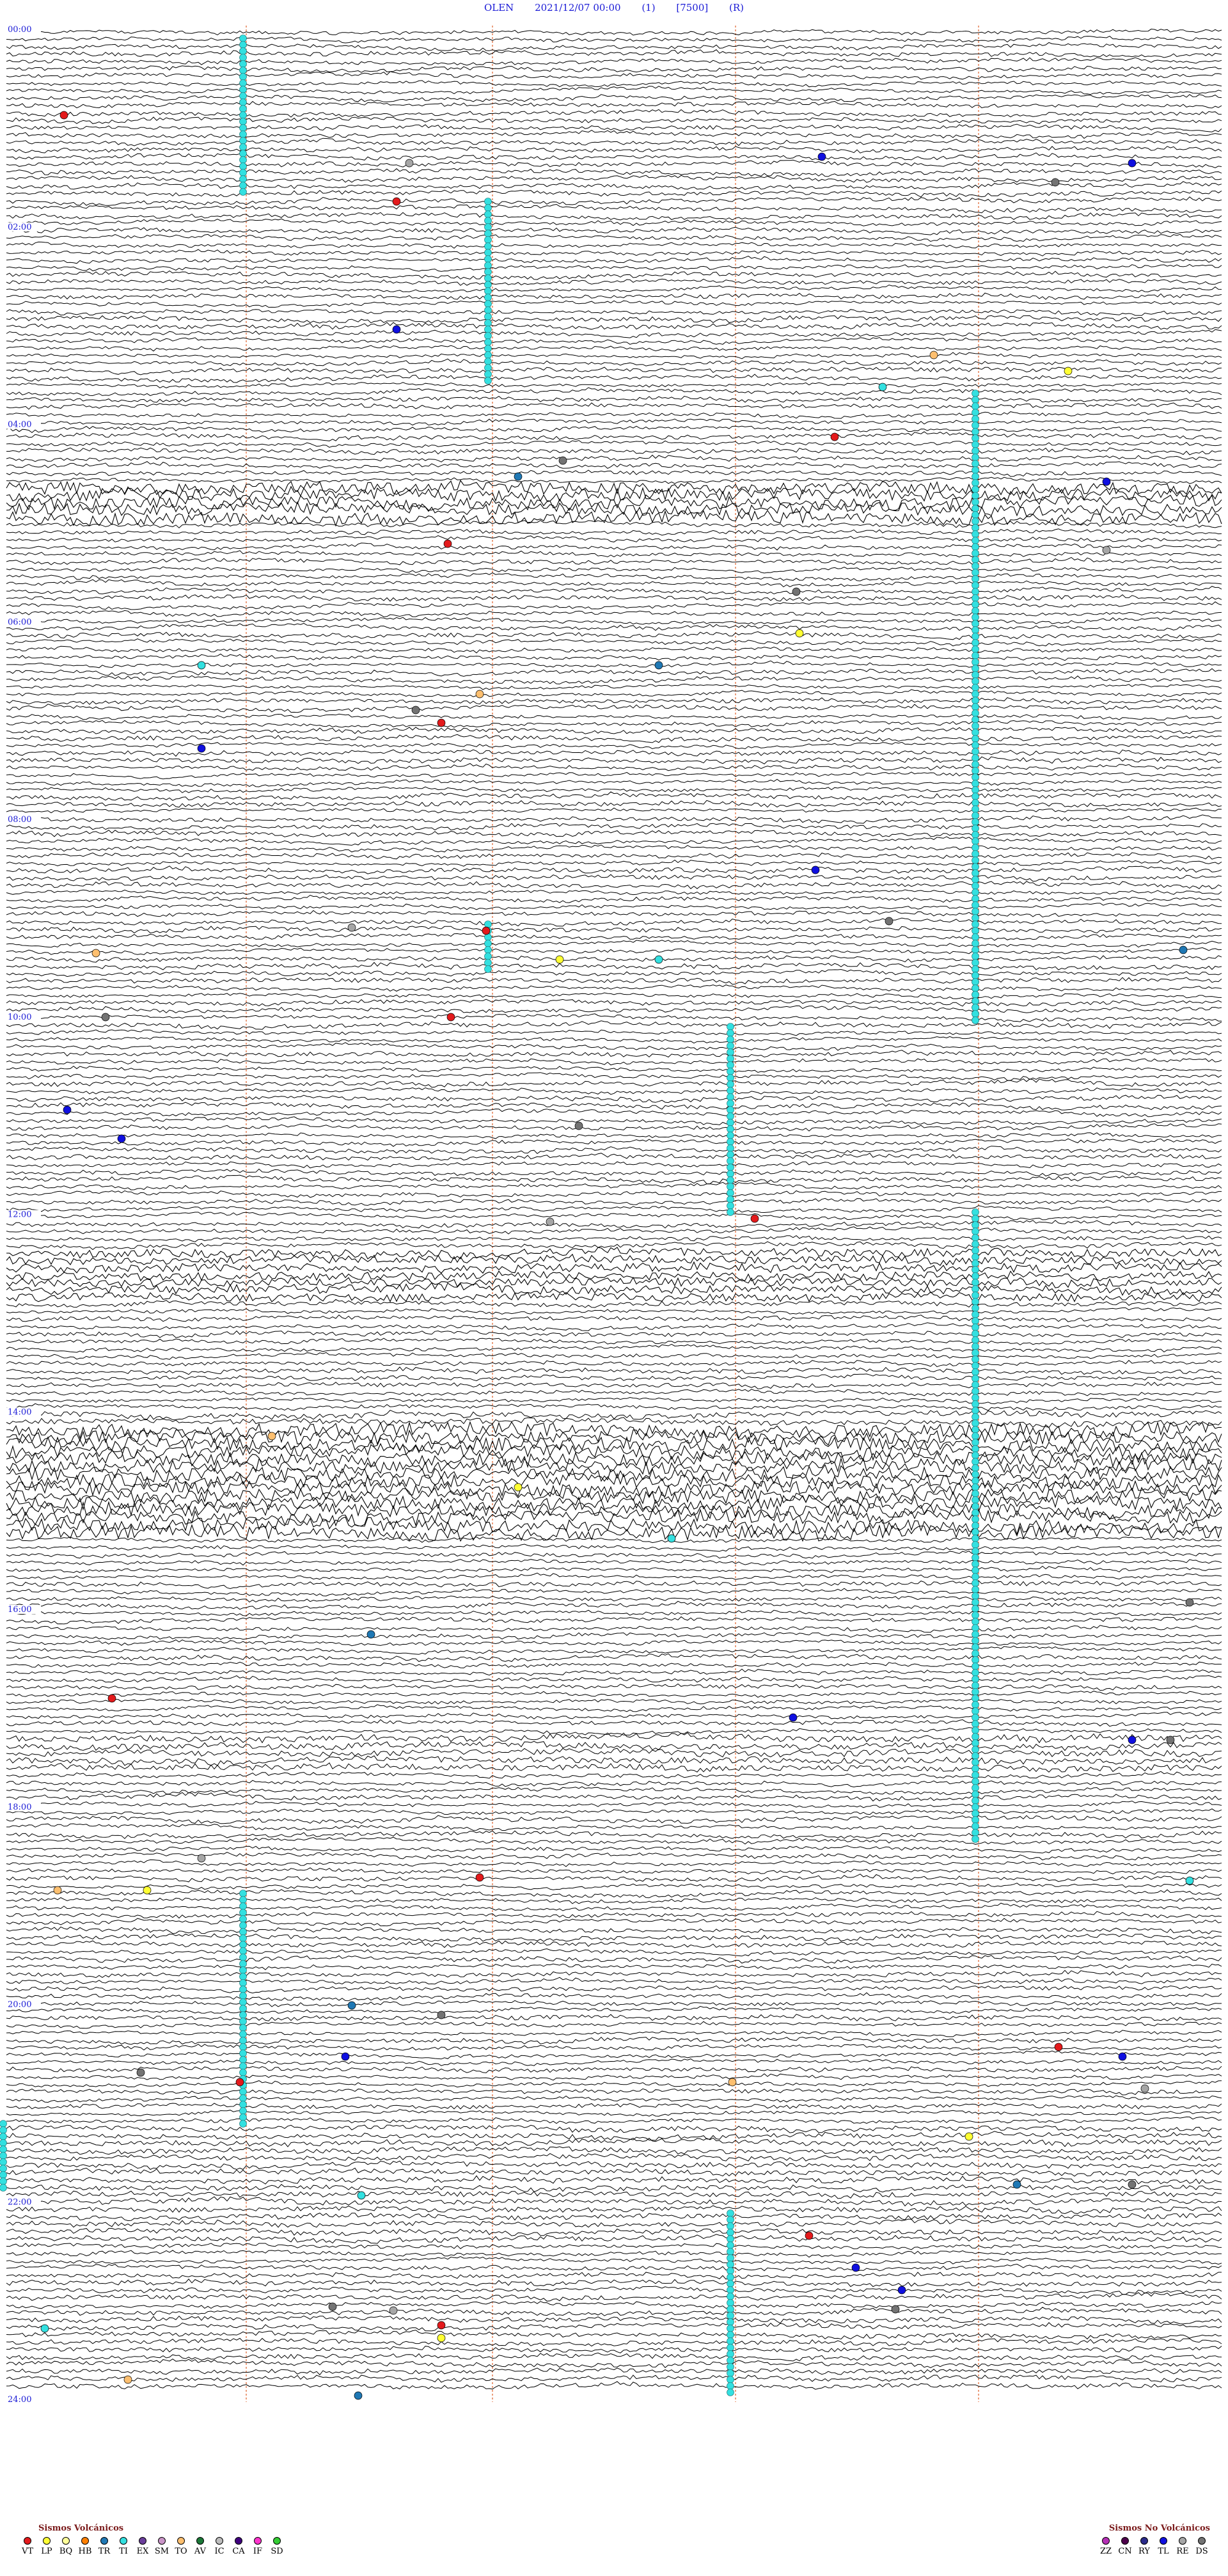 The image size is (1228, 2576). I want to click on legend-item-tl: TL, so click(1163, 2546).